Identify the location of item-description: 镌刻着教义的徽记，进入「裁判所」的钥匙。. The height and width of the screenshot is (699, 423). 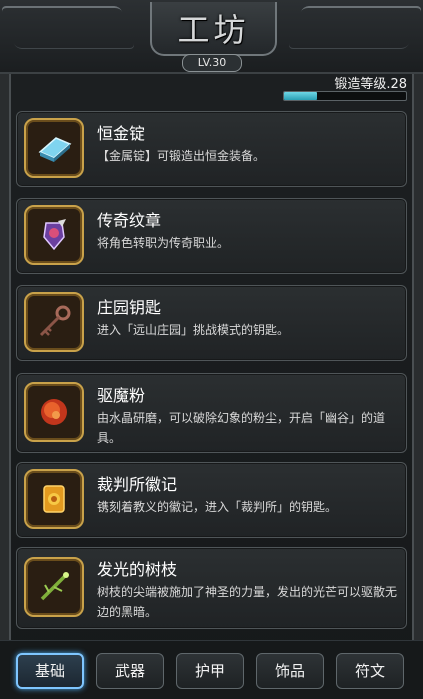
(217, 507).